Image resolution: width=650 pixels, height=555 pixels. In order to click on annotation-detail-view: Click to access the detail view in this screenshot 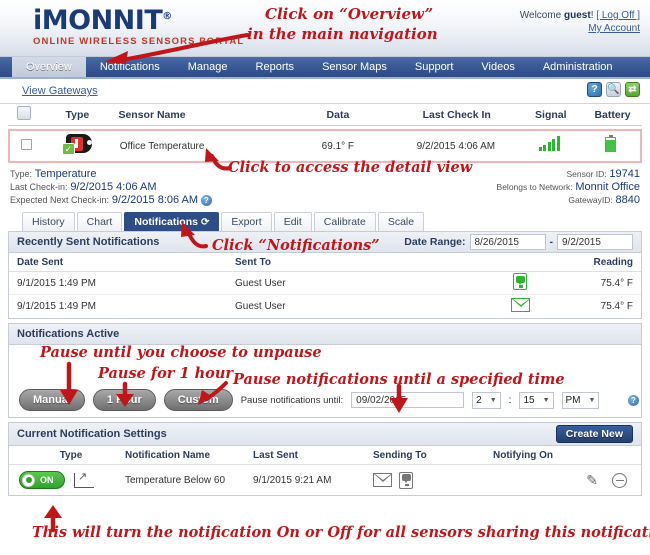, I will do `click(350, 168)`.